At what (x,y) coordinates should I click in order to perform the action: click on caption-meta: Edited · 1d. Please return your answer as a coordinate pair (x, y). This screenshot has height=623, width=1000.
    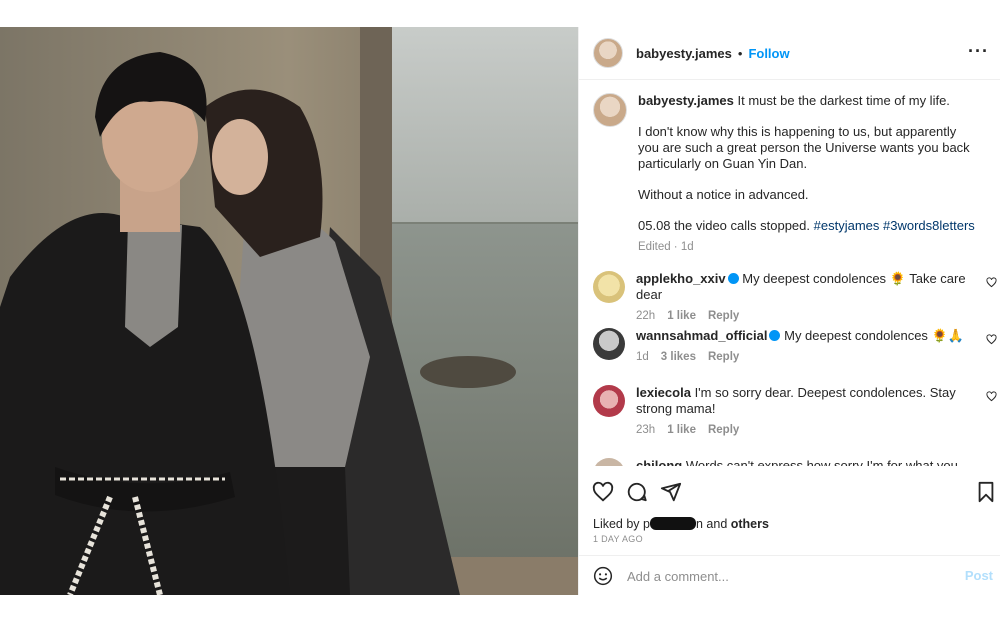
    Looking at the image, I should click on (666, 247).